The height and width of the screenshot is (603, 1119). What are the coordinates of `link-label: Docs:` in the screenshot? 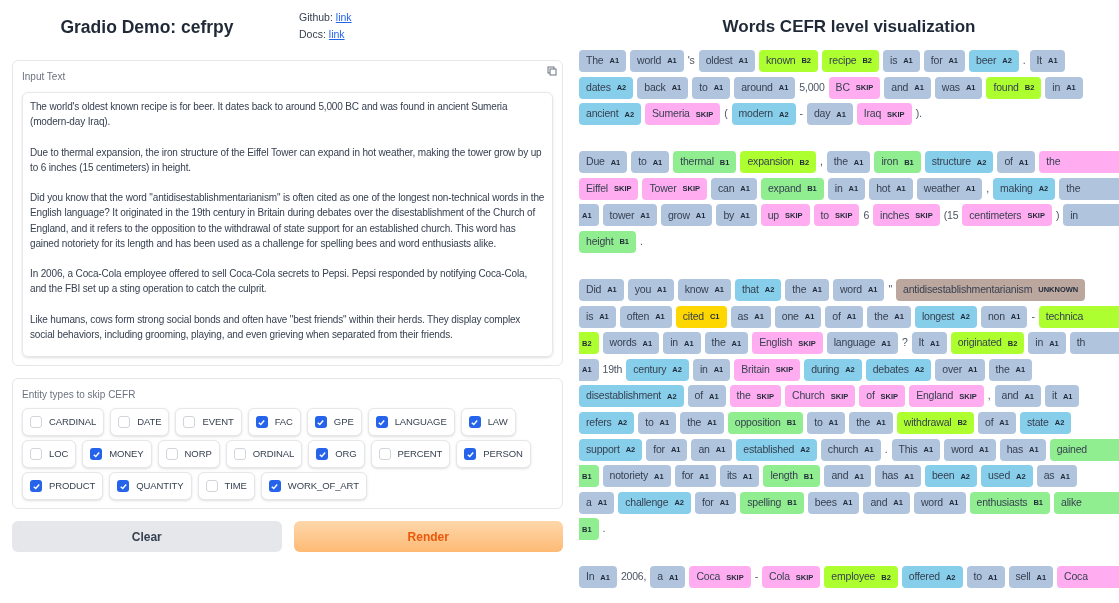 It's located at (312, 34).